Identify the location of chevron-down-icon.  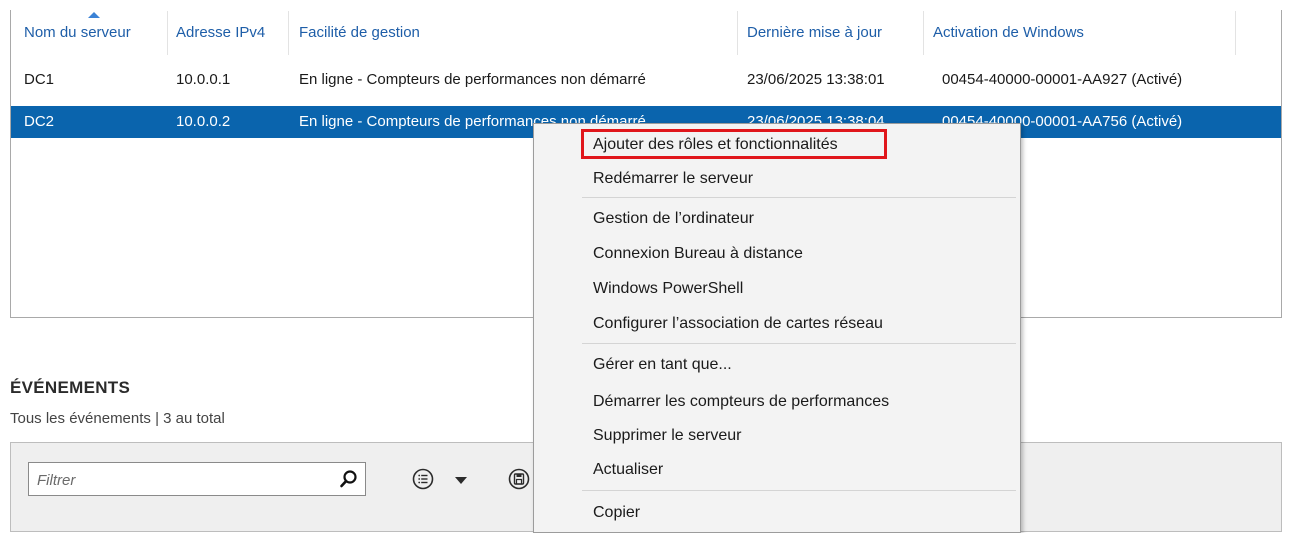
(461, 480).